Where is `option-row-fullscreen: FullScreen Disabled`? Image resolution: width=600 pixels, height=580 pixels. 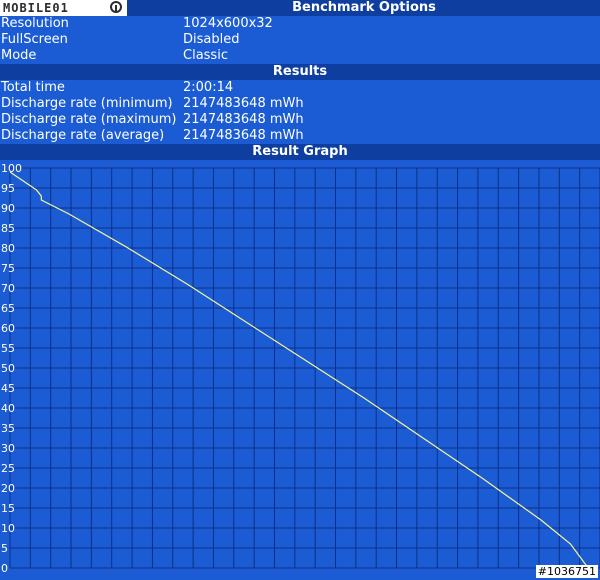
option-row-fullscreen: FullScreen Disabled is located at coordinates (300, 40).